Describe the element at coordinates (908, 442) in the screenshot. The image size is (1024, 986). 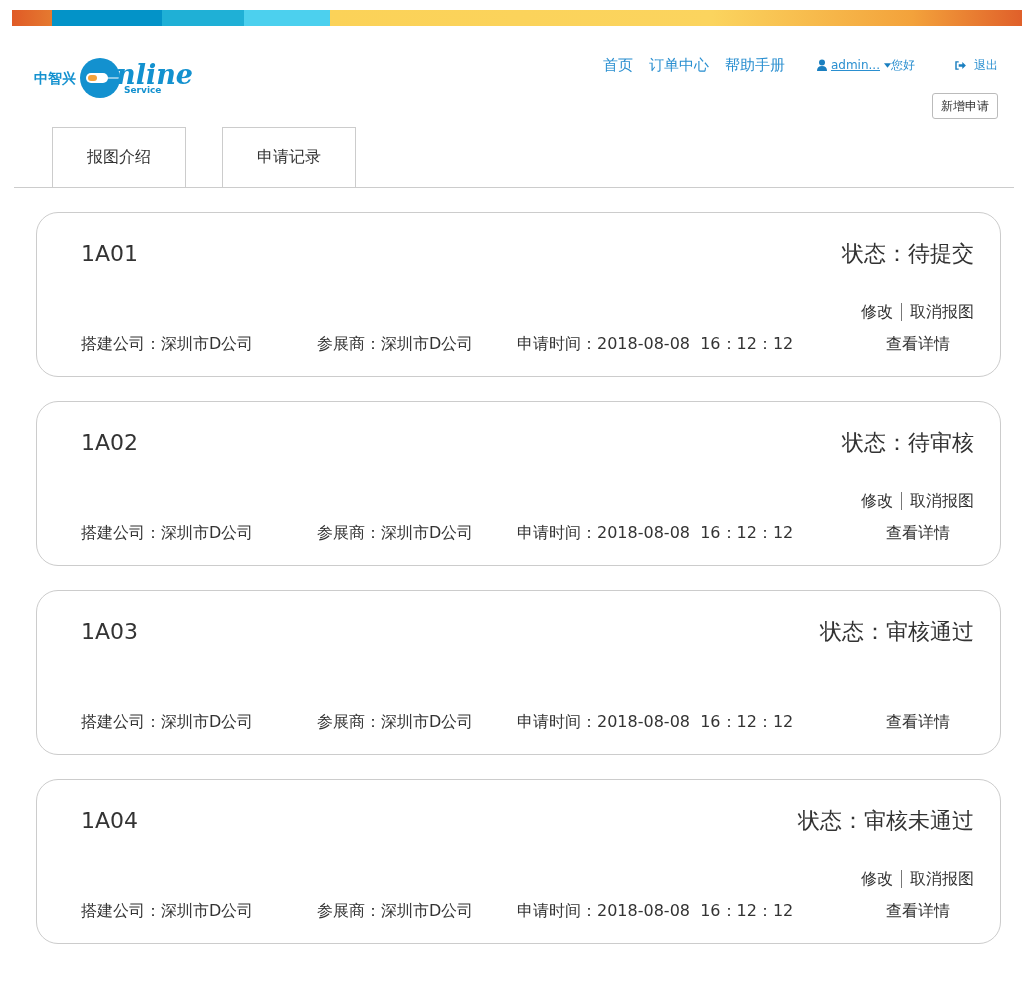
I see `record-status: 状态：待审核` at that location.